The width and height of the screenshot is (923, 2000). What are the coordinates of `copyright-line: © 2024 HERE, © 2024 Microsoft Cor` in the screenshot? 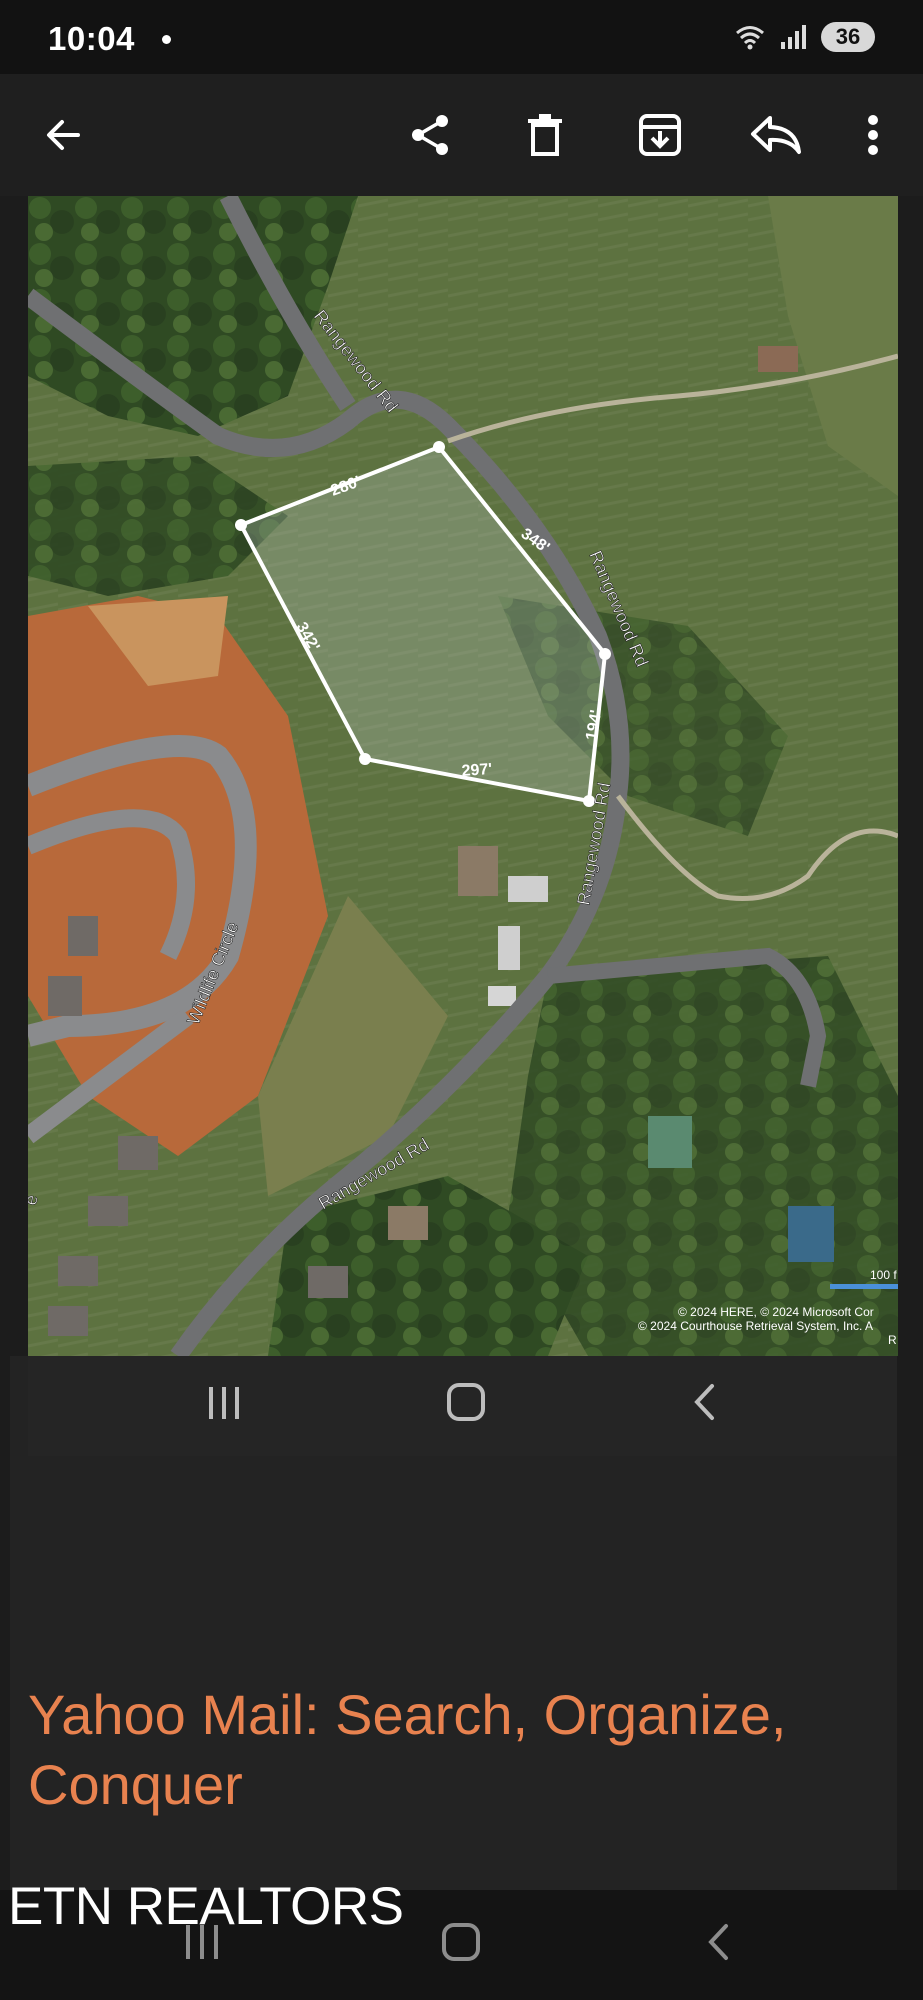 It's located at (776, 1312).